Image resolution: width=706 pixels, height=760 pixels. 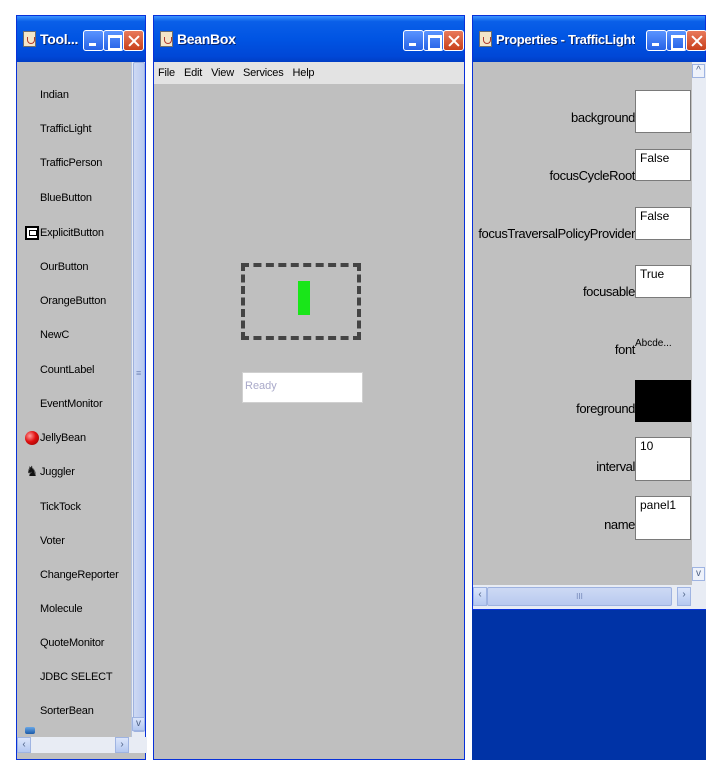 What do you see at coordinates (32, 233) in the screenshot?
I see `explicit-button-icon` at bounding box center [32, 233].